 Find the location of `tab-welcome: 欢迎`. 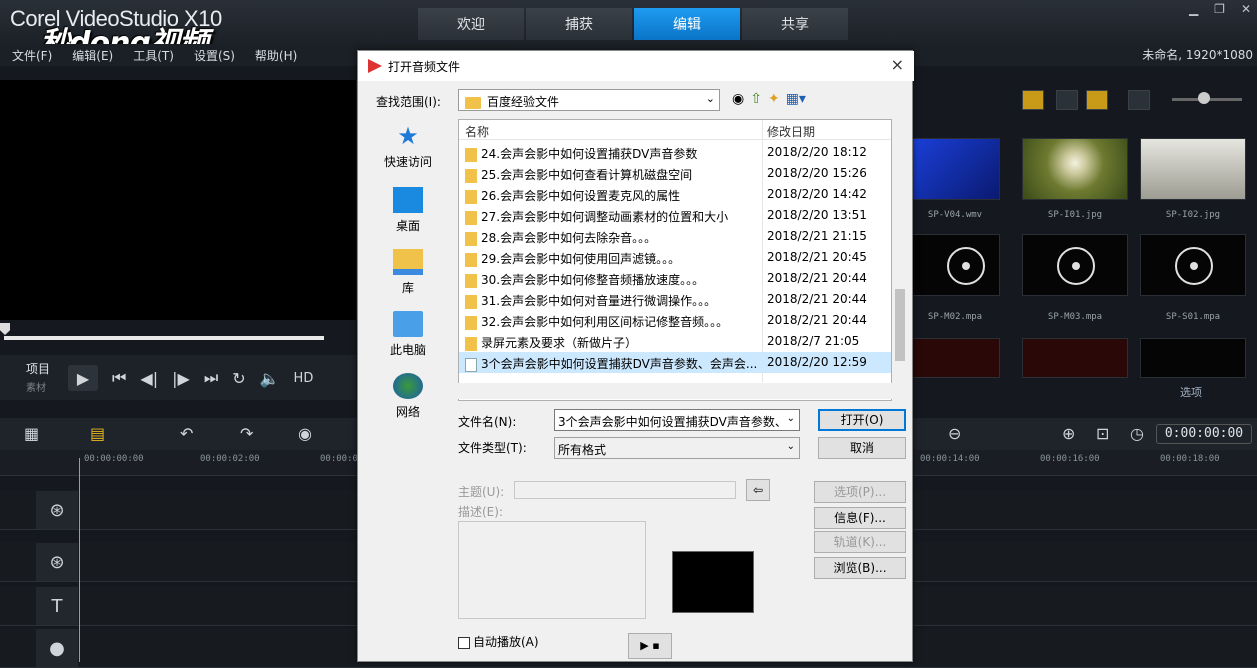

tab-welcome: 欢迎 is located at coordinates (471, 24).